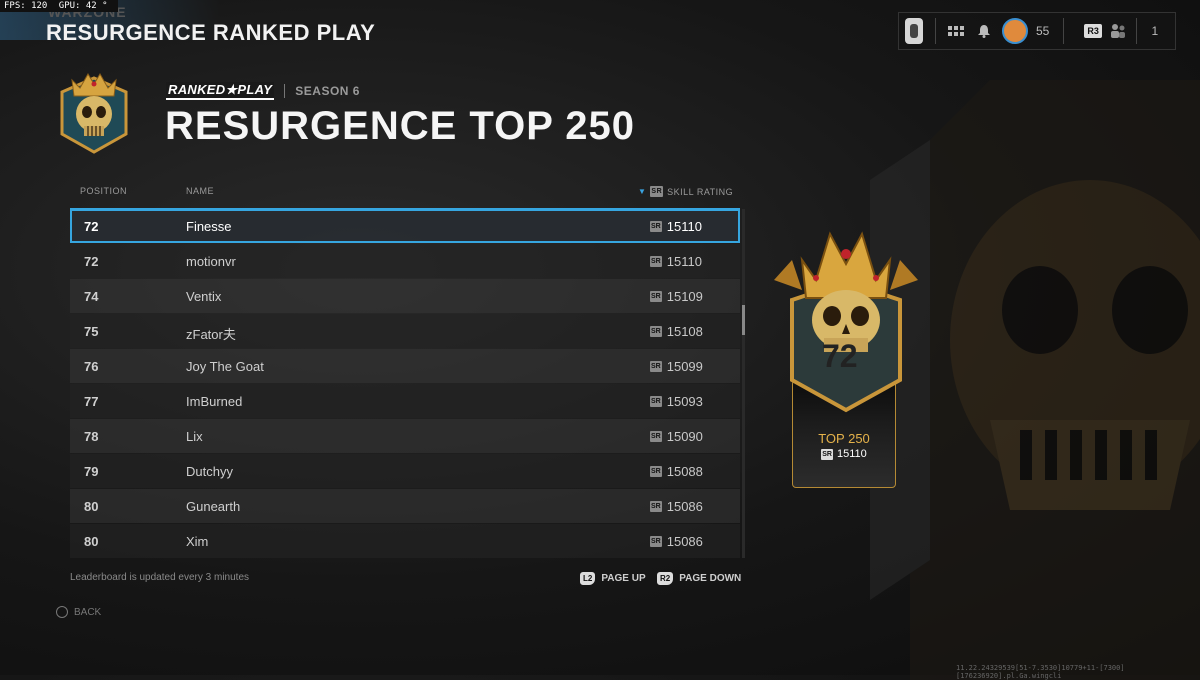 The width and height of the screenshot is (1200, 680). I want to click on profile-button: 55, so click(1025, 31).